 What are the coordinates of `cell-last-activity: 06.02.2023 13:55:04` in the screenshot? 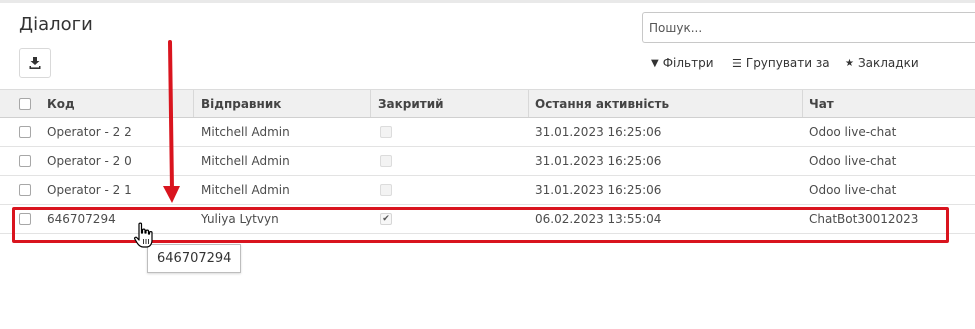 It's located at (598, 219).